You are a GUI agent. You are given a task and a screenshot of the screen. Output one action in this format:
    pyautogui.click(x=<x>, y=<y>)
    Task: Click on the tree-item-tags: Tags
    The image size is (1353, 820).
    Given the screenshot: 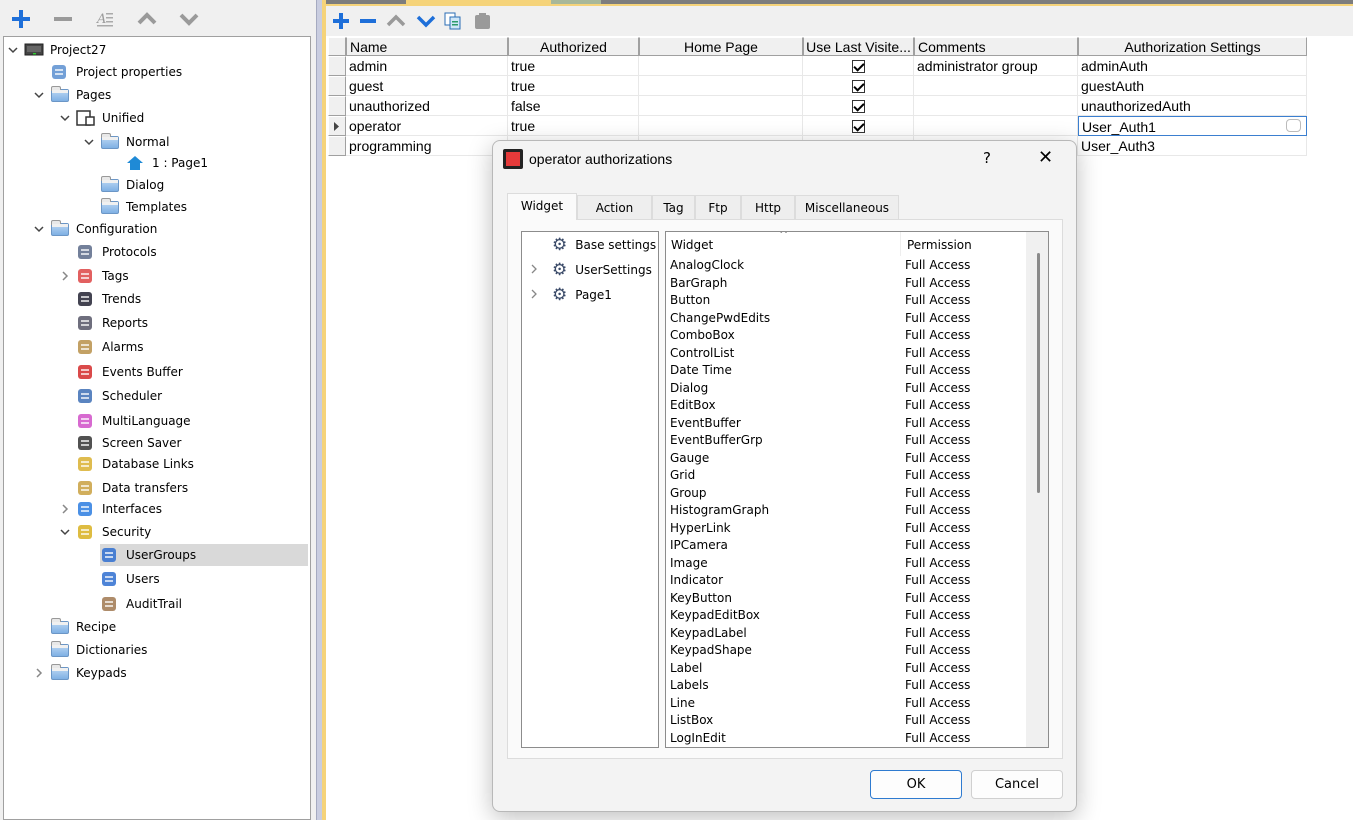 What is the action you would take?
    pyautogui.click(x=102, y=276)
    